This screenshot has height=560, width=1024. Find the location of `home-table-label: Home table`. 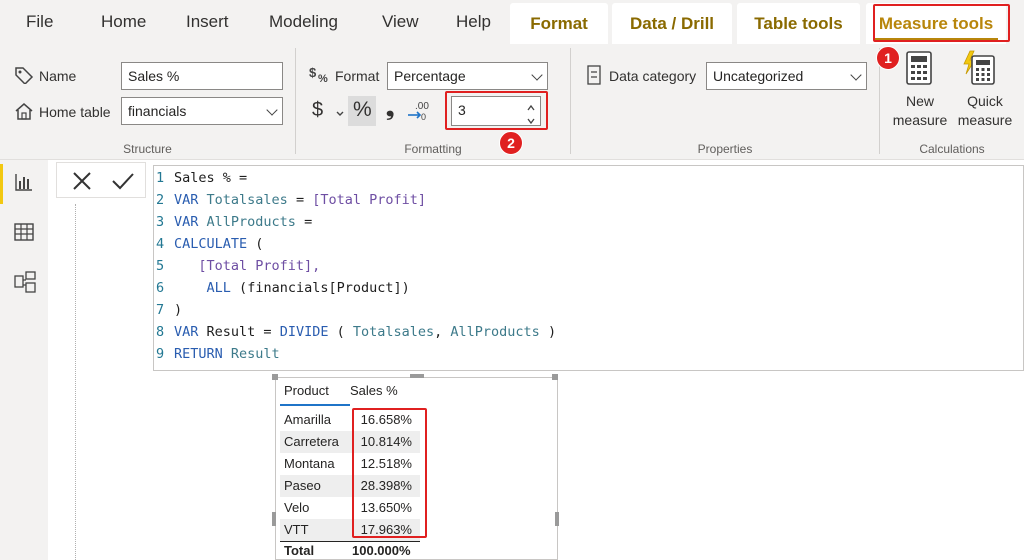

home-table-label: Home table is located at coordinates (75, 112).